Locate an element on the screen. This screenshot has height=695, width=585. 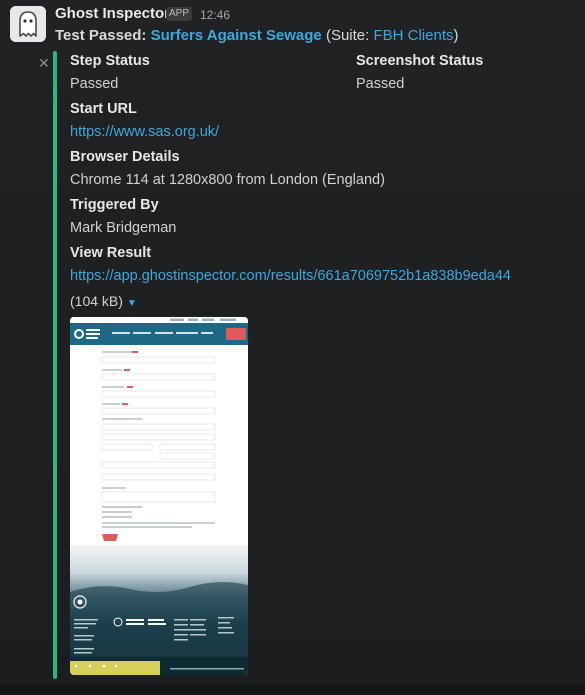
caret-down-icon: ▼ is located at coordinates (132, 303).